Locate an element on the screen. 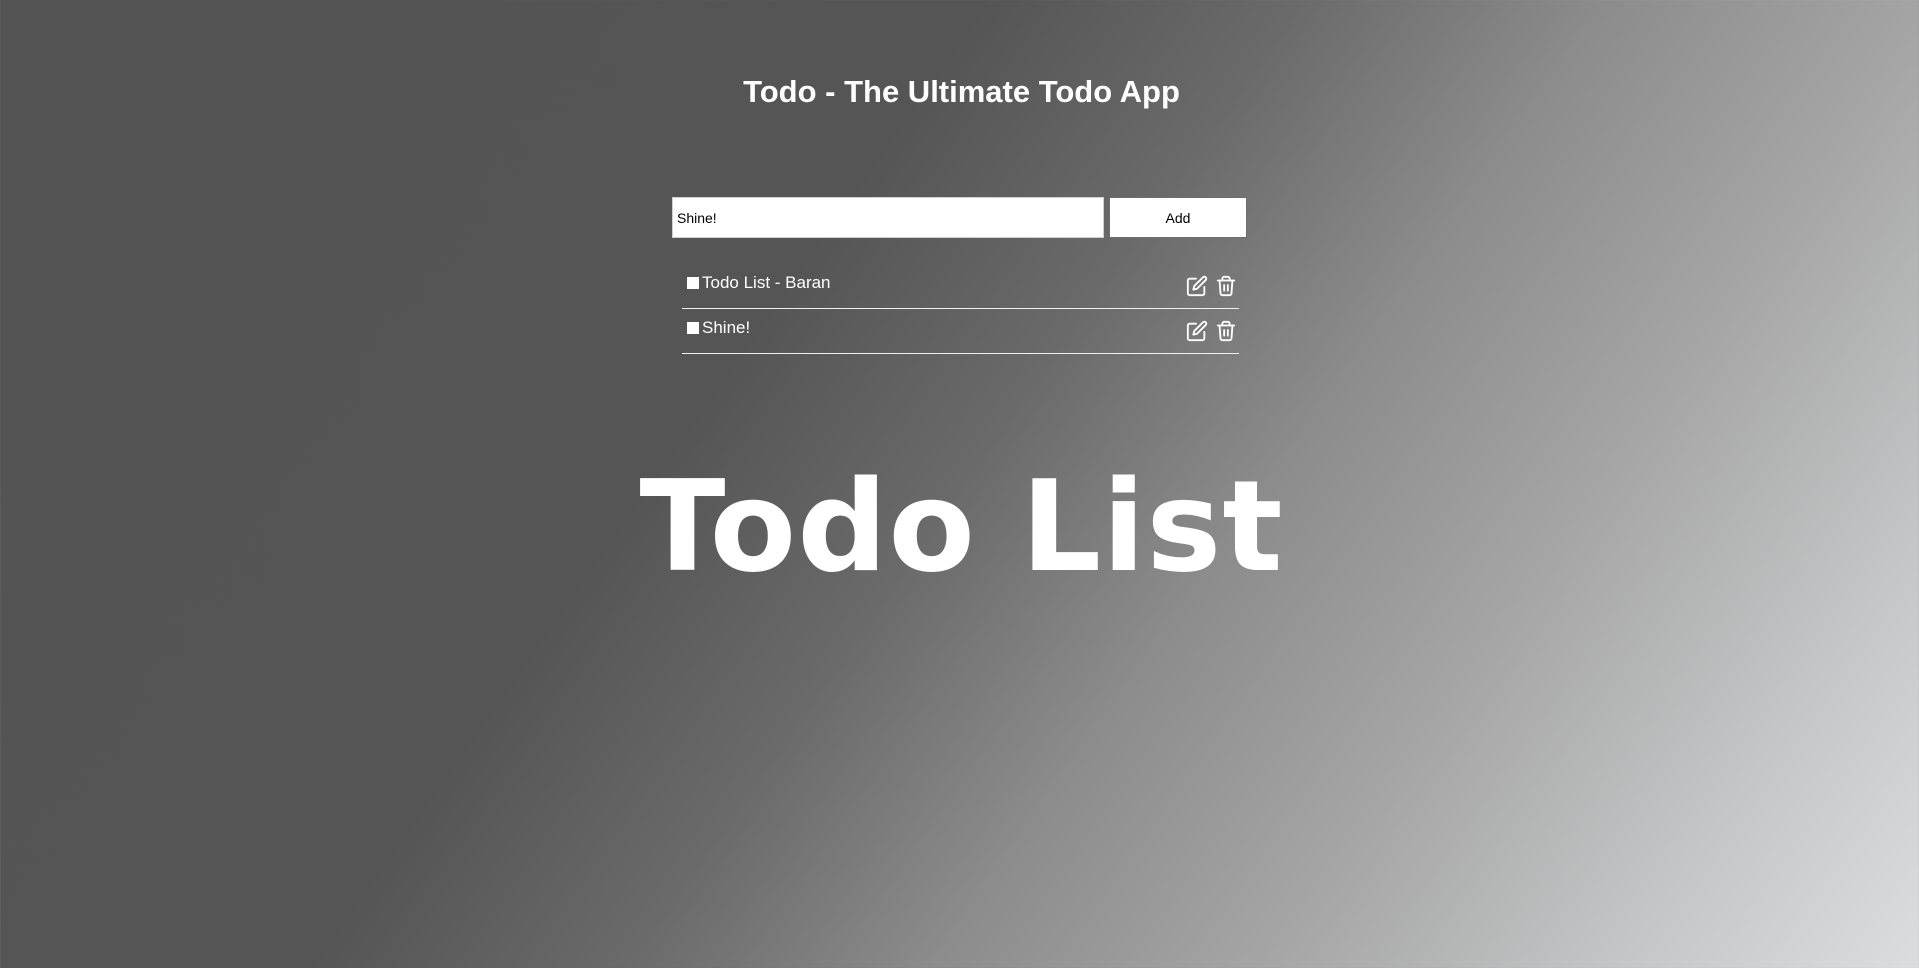  add-todo-form: Add is located at coordinates (959, 217).